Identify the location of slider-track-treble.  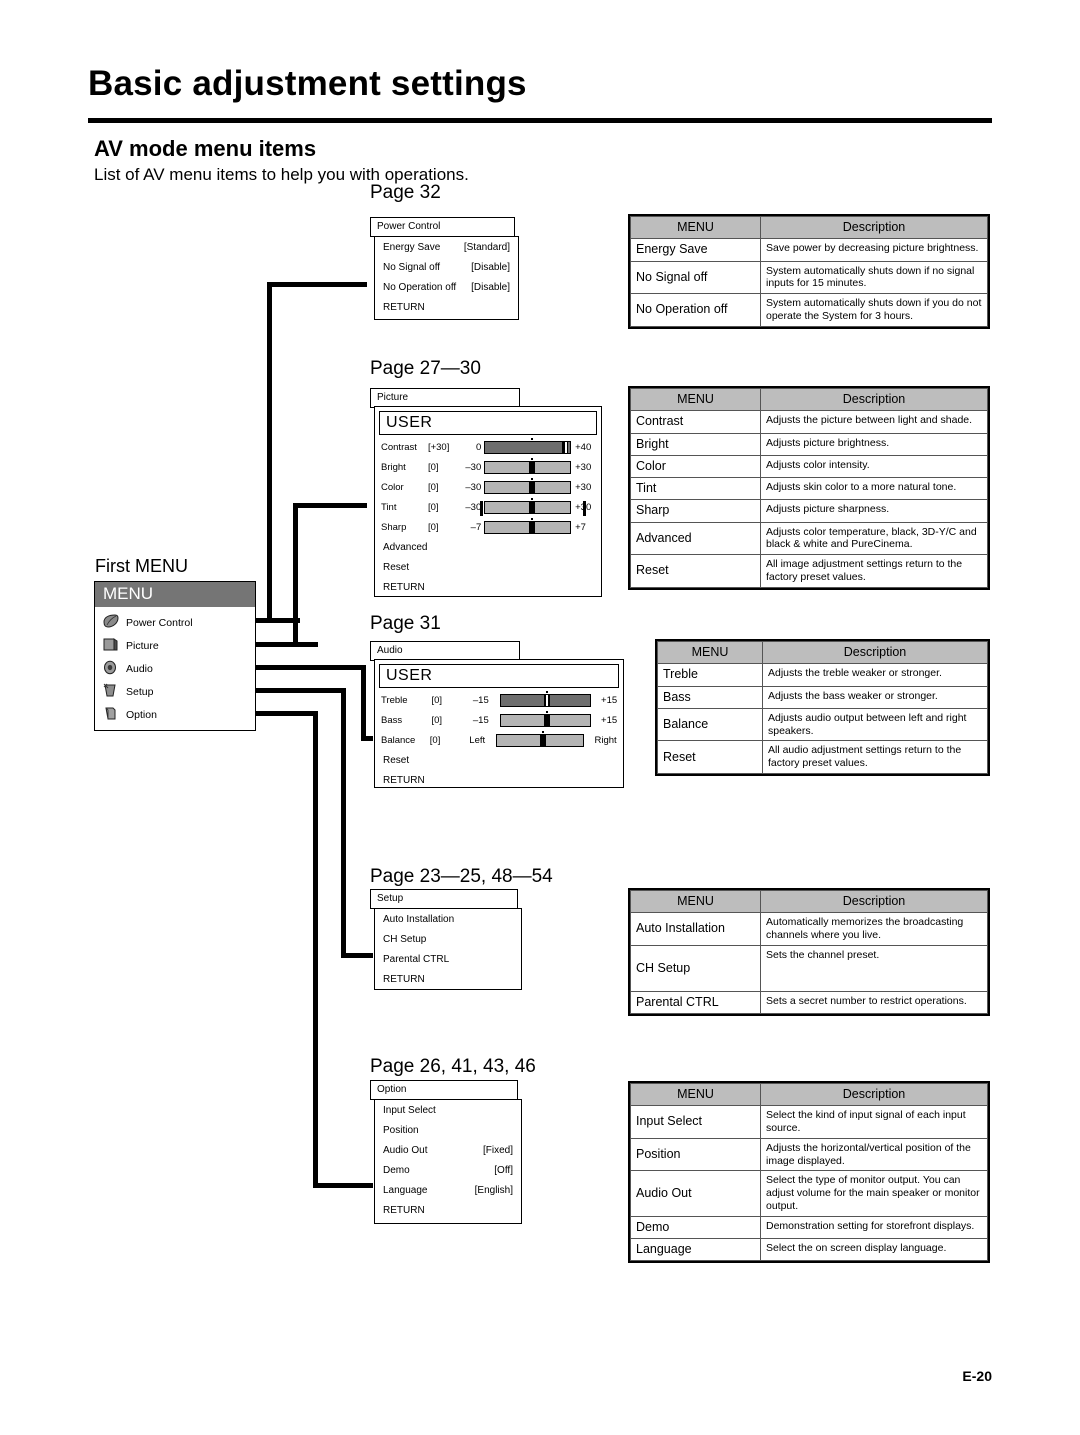
(545, 698).